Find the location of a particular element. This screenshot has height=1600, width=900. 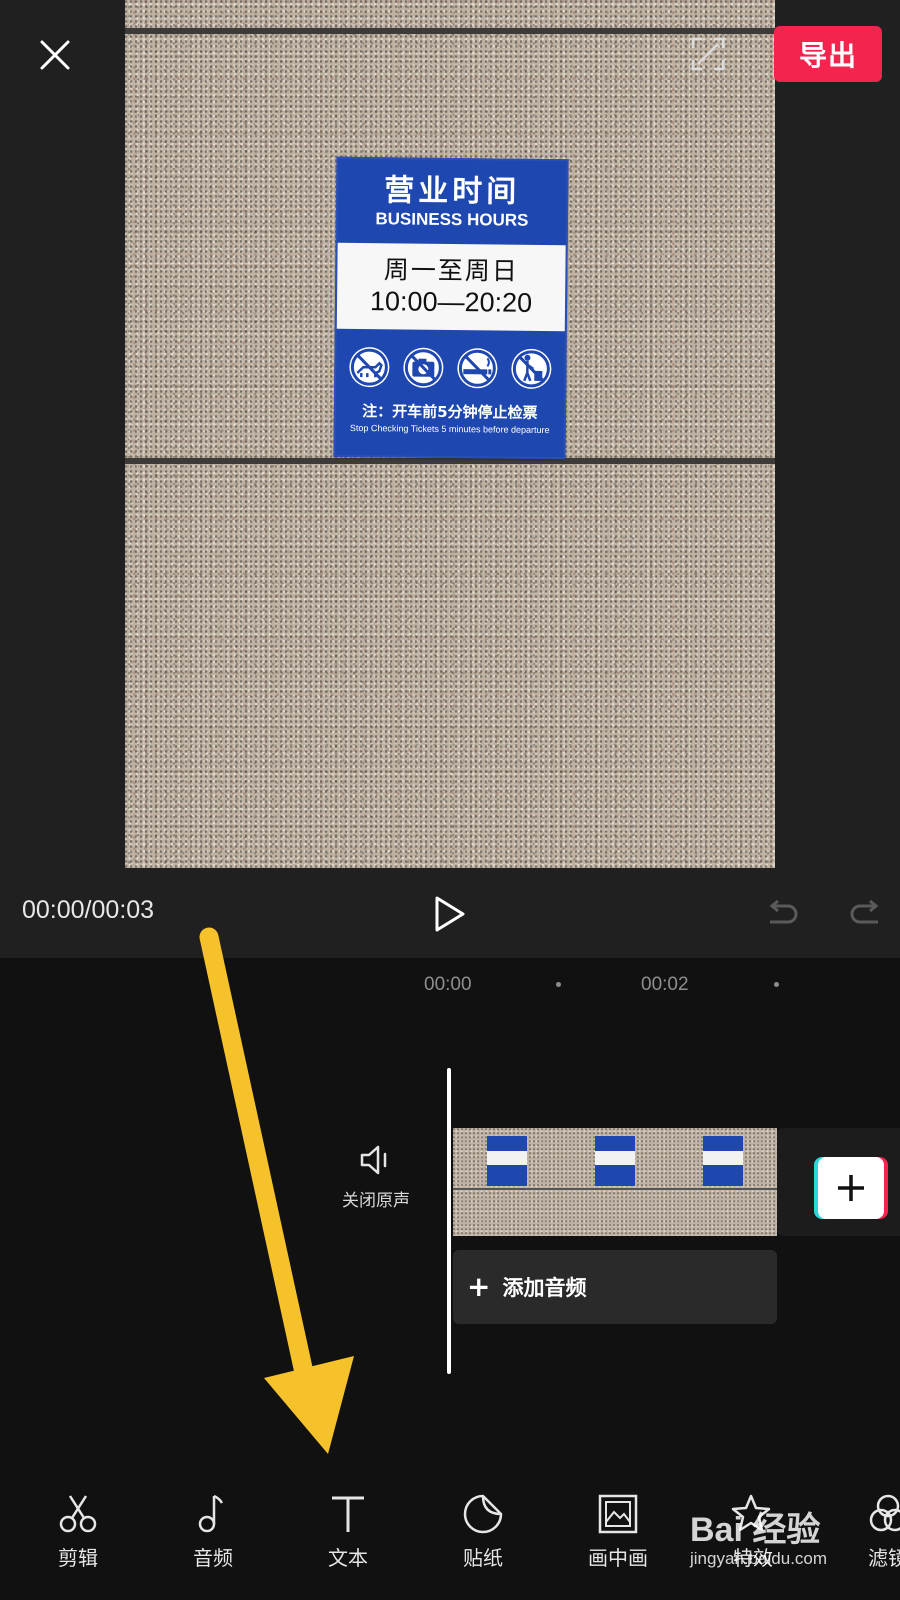

sign-hours: 10:00—20:20 is located at coordinates (451, 302).